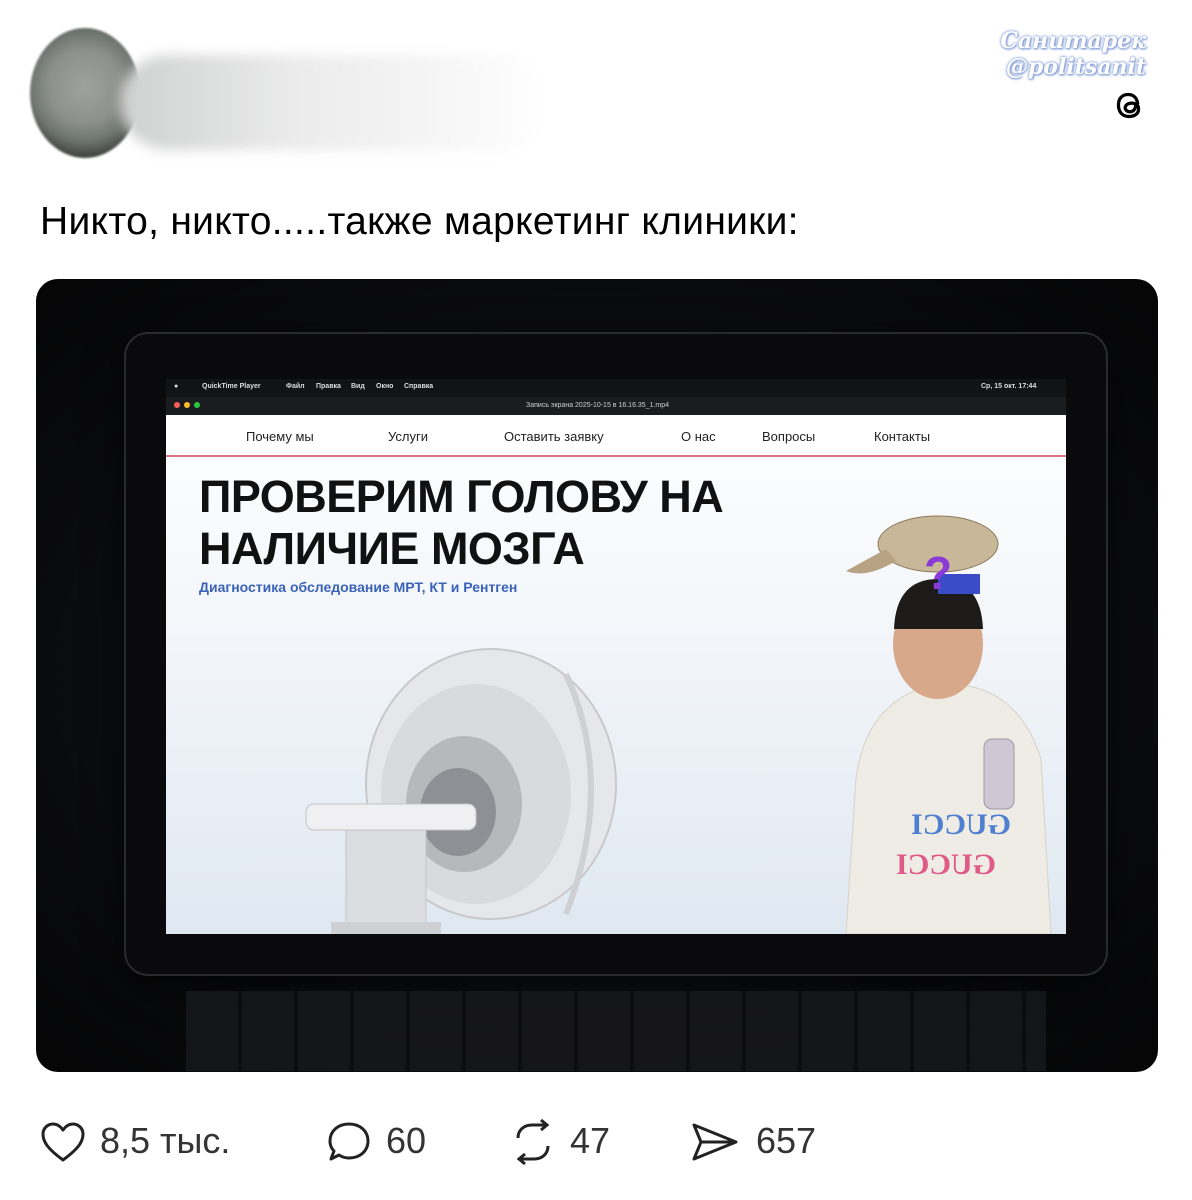 The image size is (1192, 1200). Describe the element at coordinates (406, 1141) in the screenshot. I see `comment-count: 60` at that location.